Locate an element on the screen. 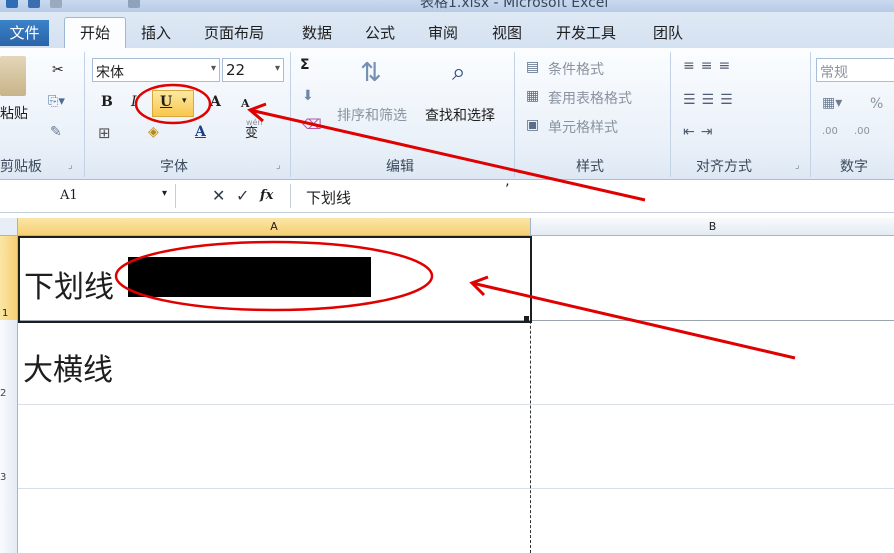 The image size is (894, 553). underline-highlight-circle is located at coordinates (173, 104).